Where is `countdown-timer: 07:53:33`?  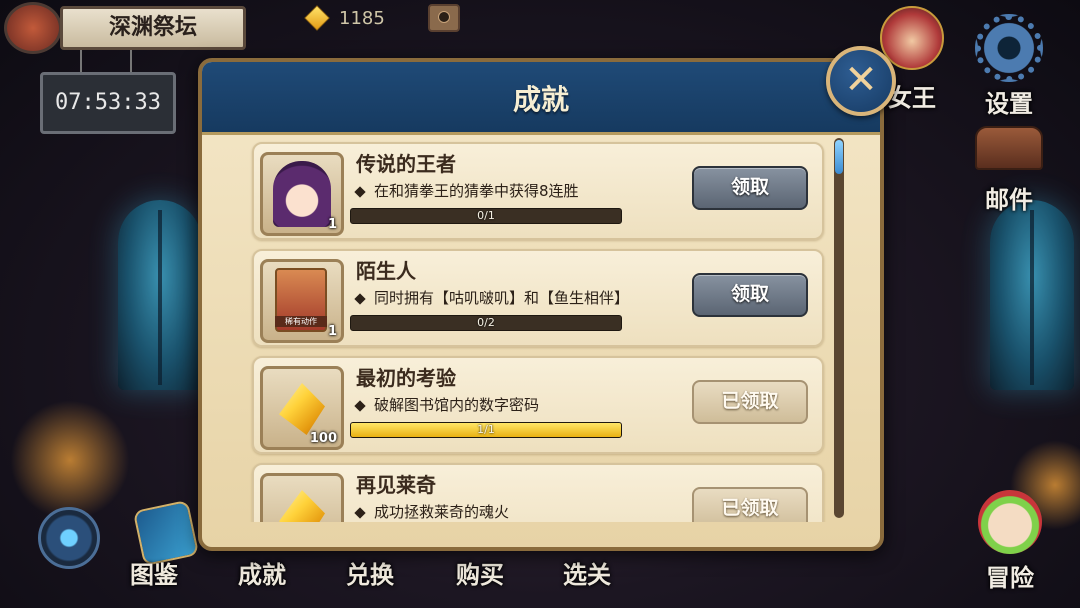 countdown-timer: 07:53:33 is located at coordinates (108, 103).